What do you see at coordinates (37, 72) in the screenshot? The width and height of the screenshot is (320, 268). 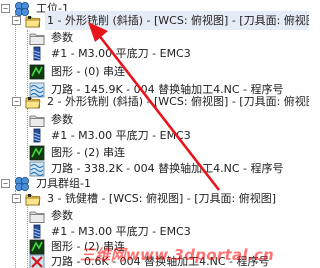 I see `geometry-icon` at bounding box center [37, 72].